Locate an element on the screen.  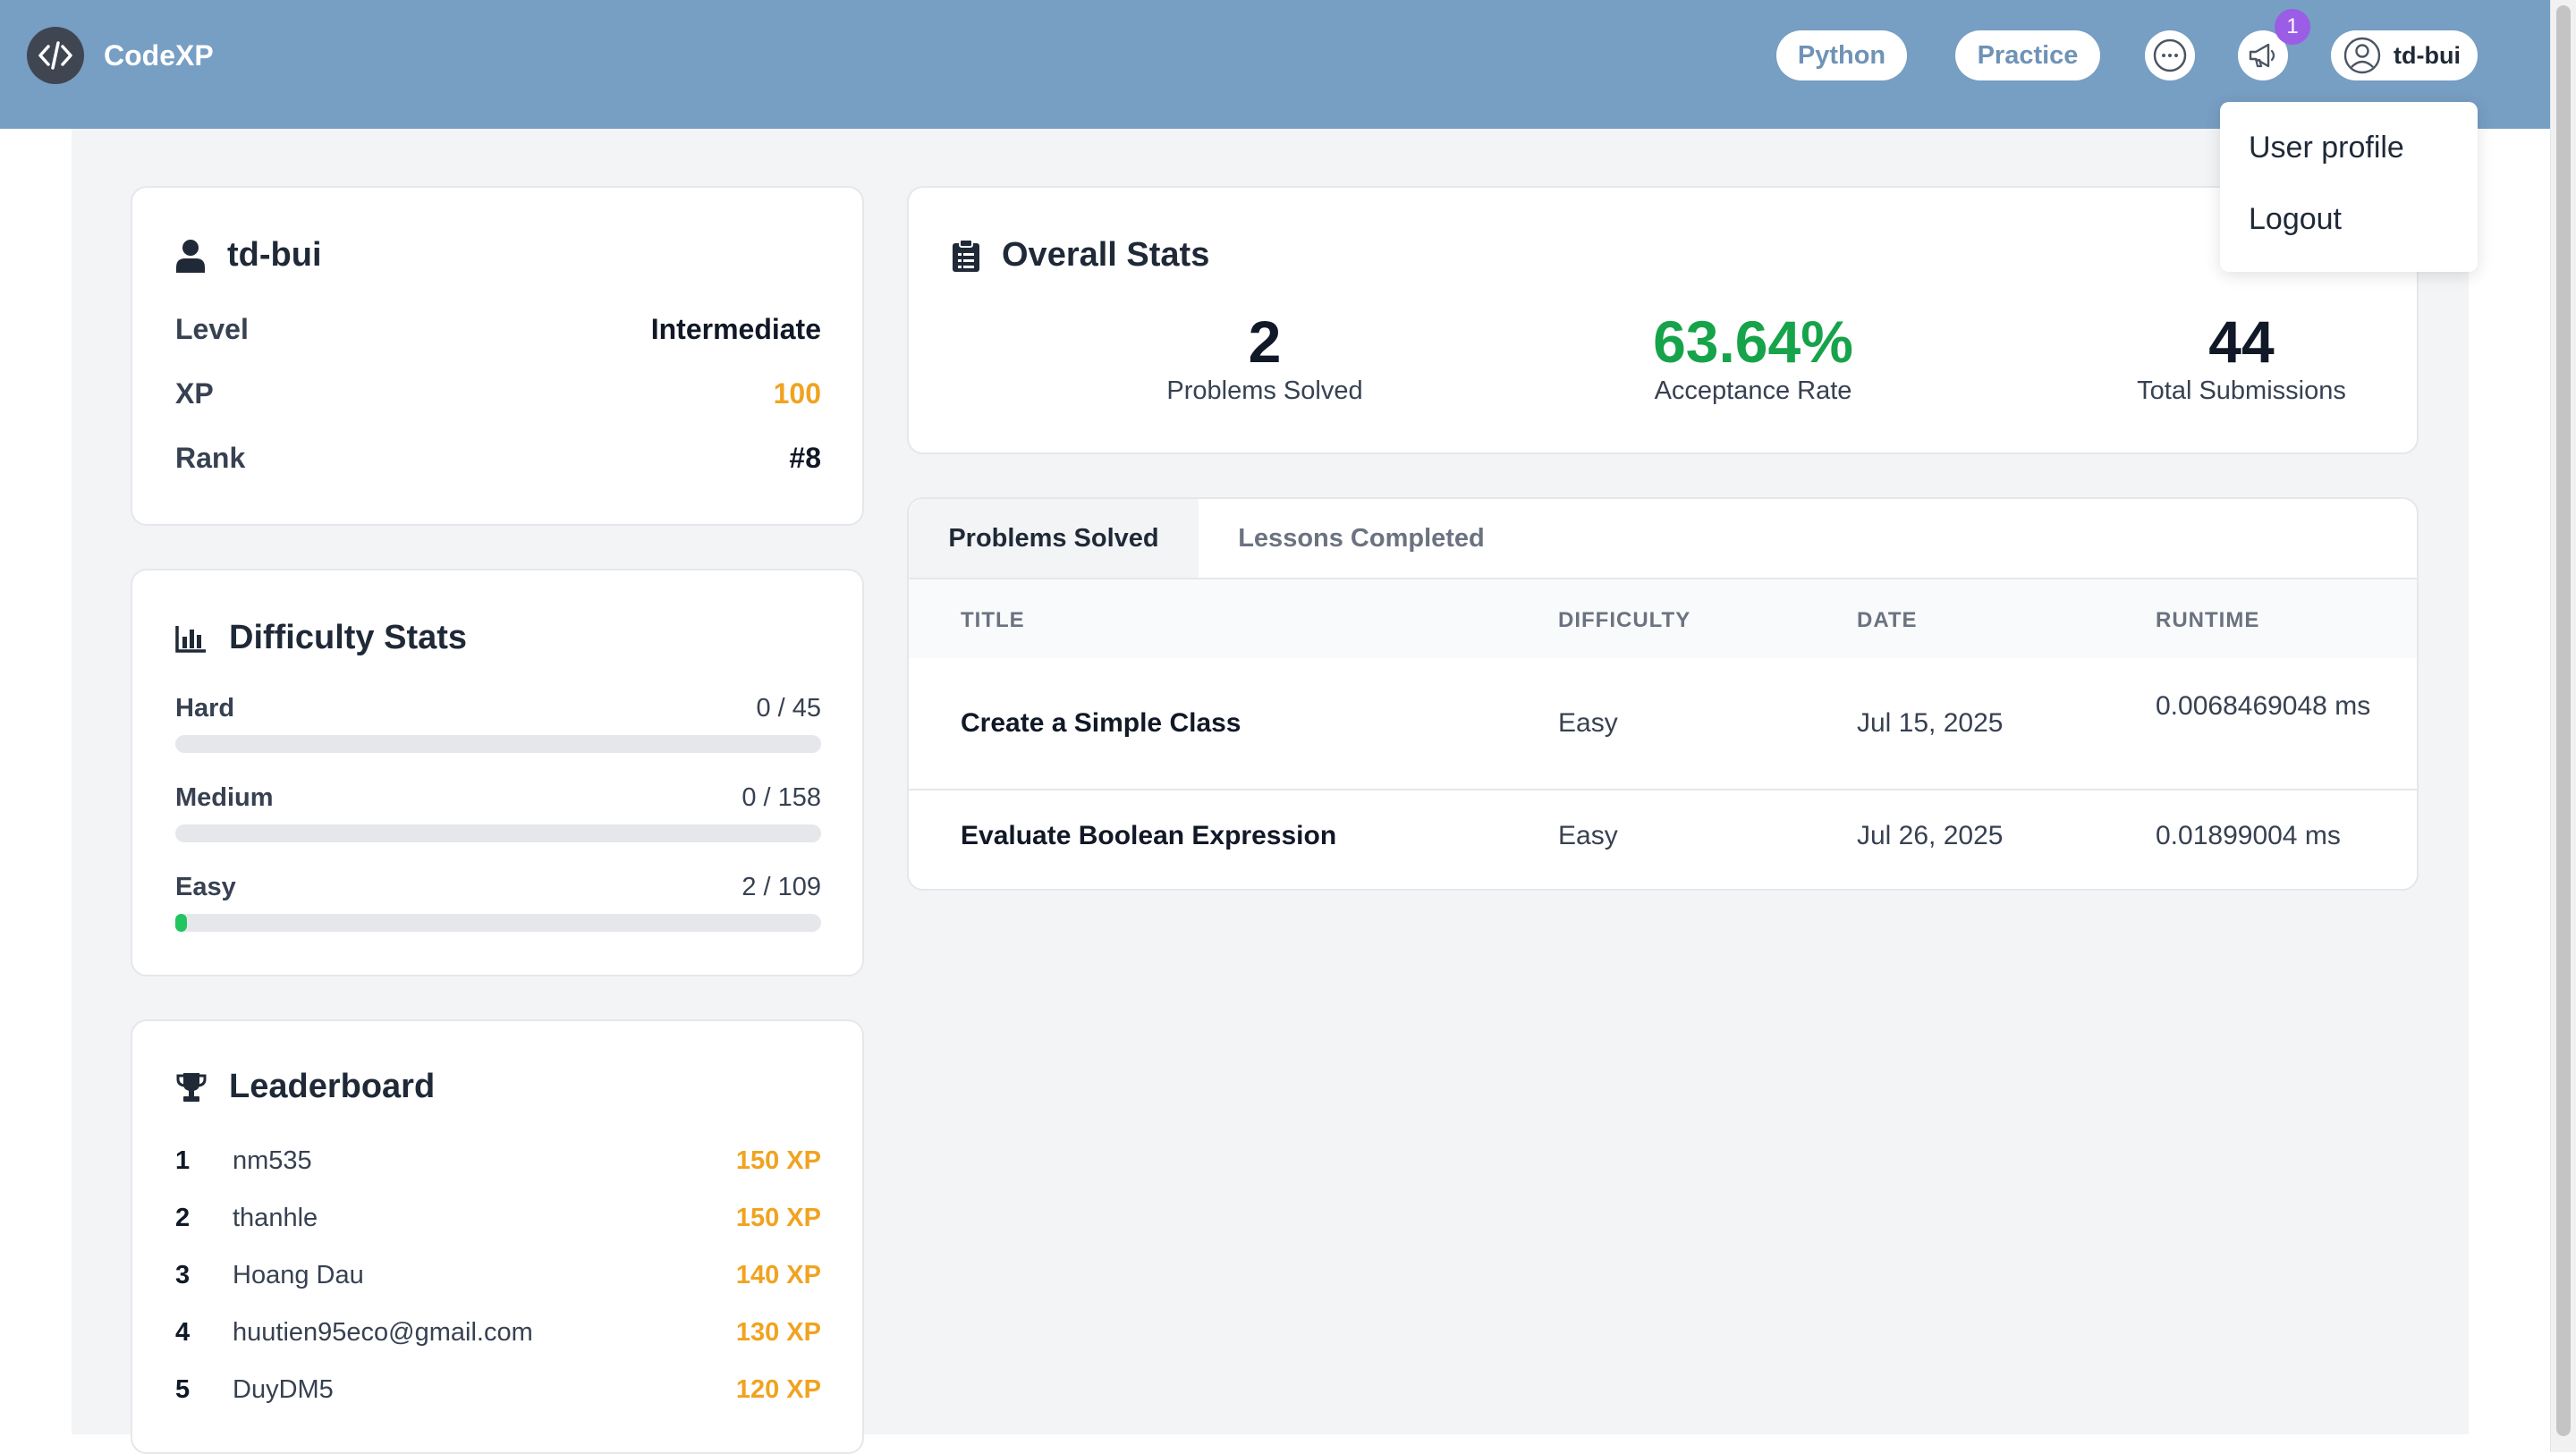
leaderboard-name: Hoang Dau is located at coordinates (298, 1276).